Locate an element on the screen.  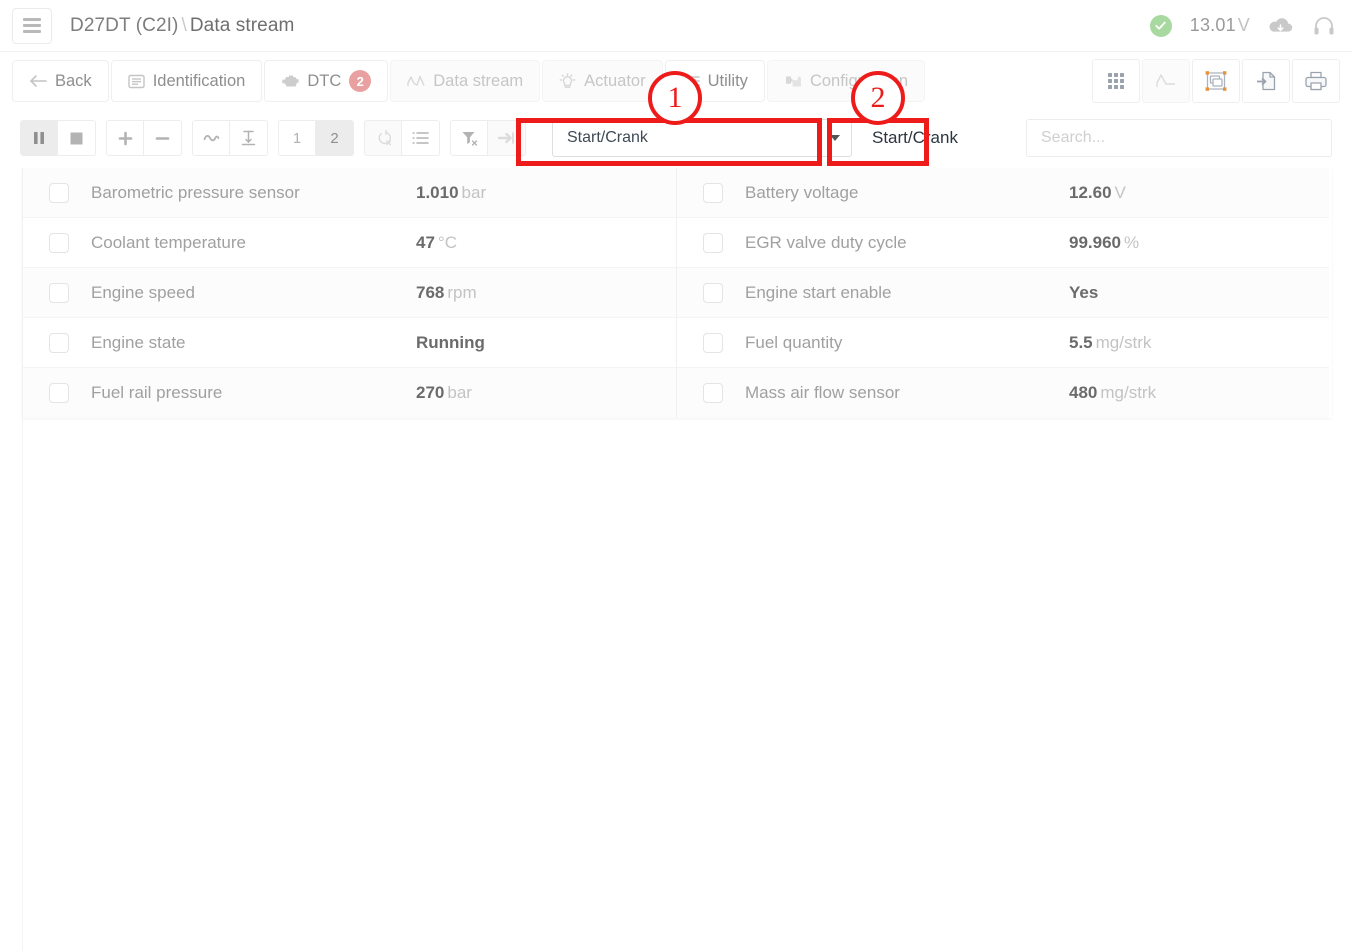
battery-voltage-readout: 13.01 V is located at coordinates (1220, 25).